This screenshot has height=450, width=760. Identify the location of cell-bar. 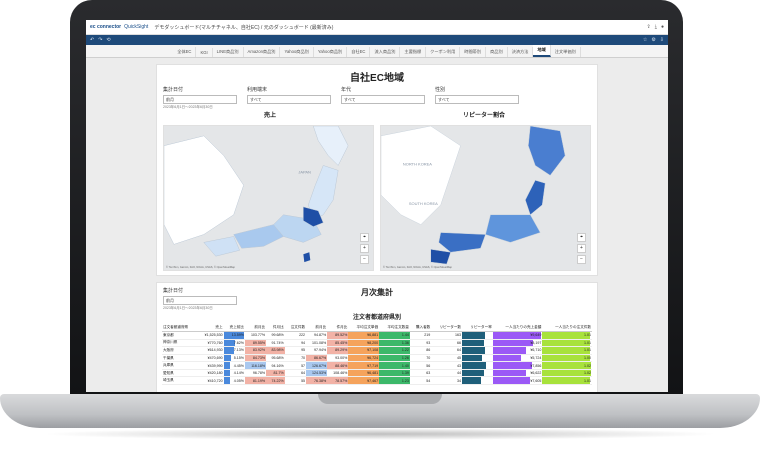
(472, 358).